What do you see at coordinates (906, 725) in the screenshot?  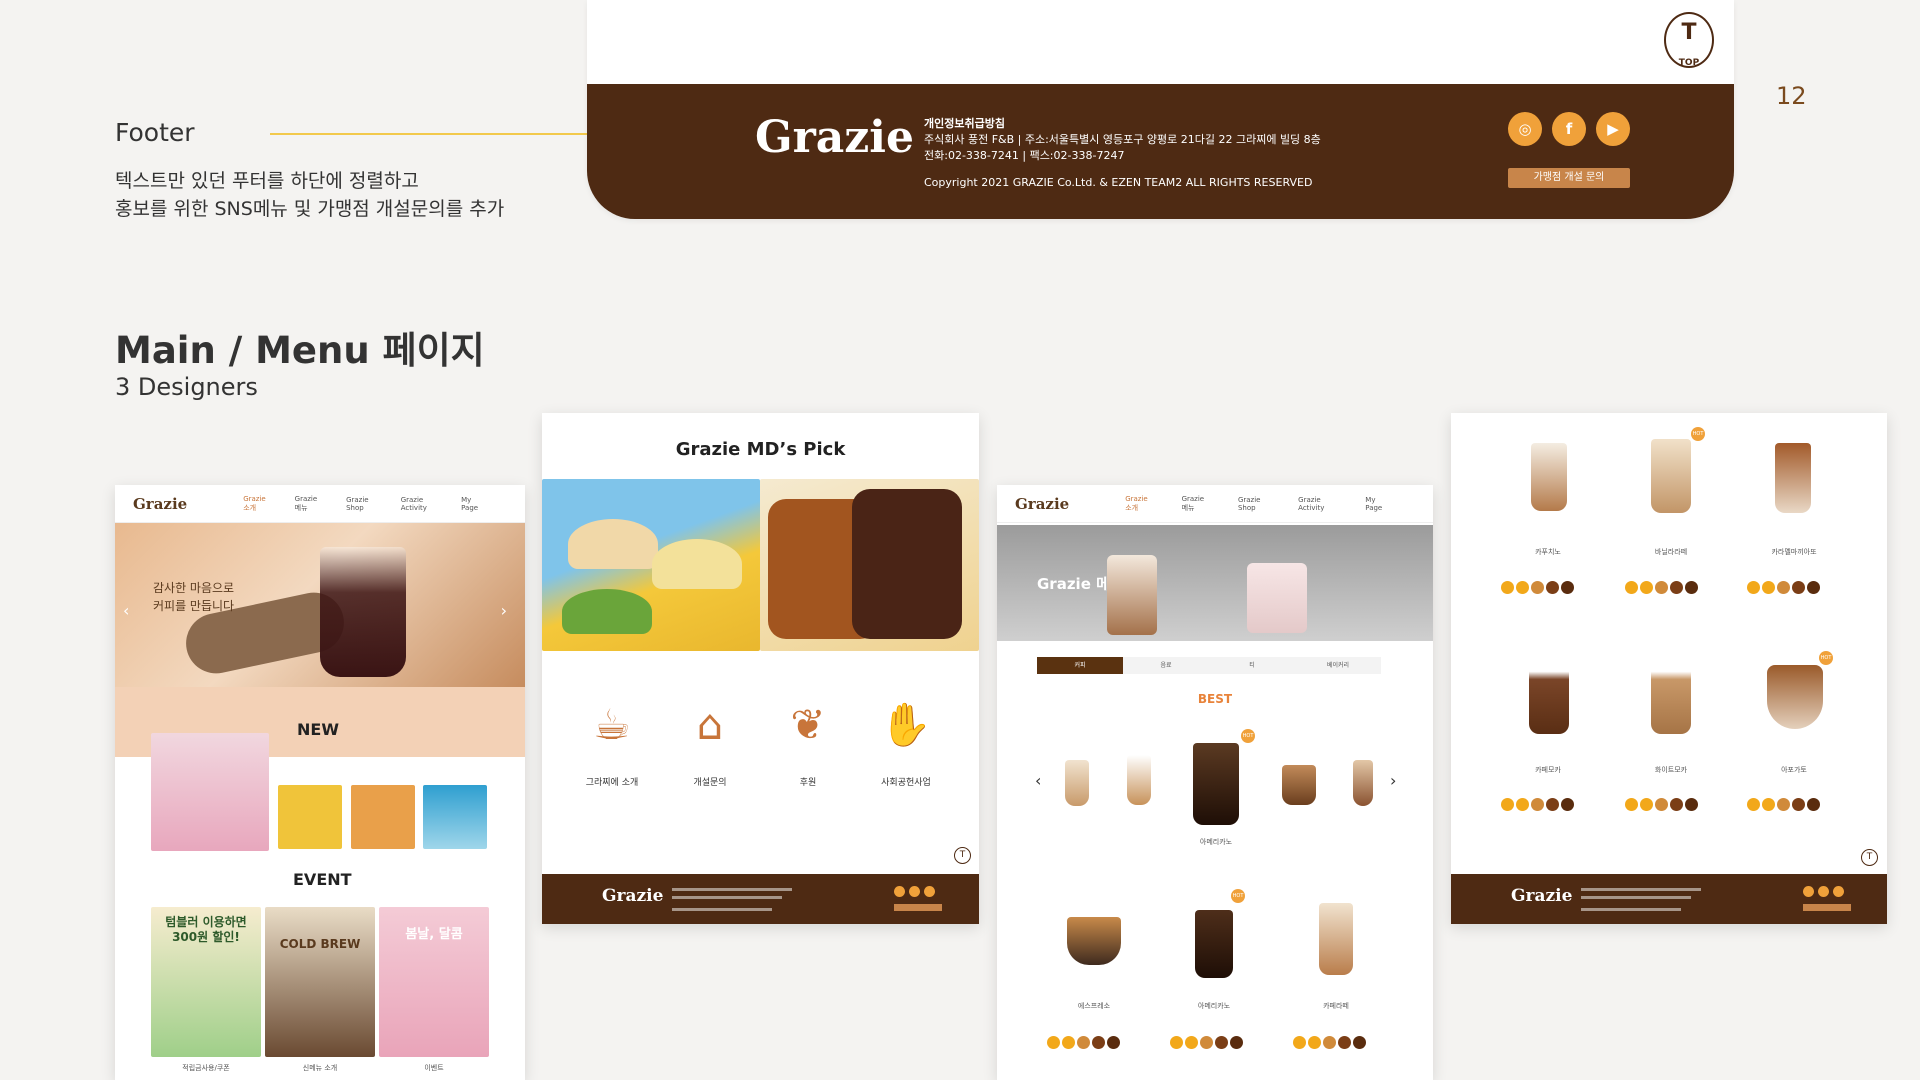 I see `handshake-icon: ✋` at bounding box center [906, 725].